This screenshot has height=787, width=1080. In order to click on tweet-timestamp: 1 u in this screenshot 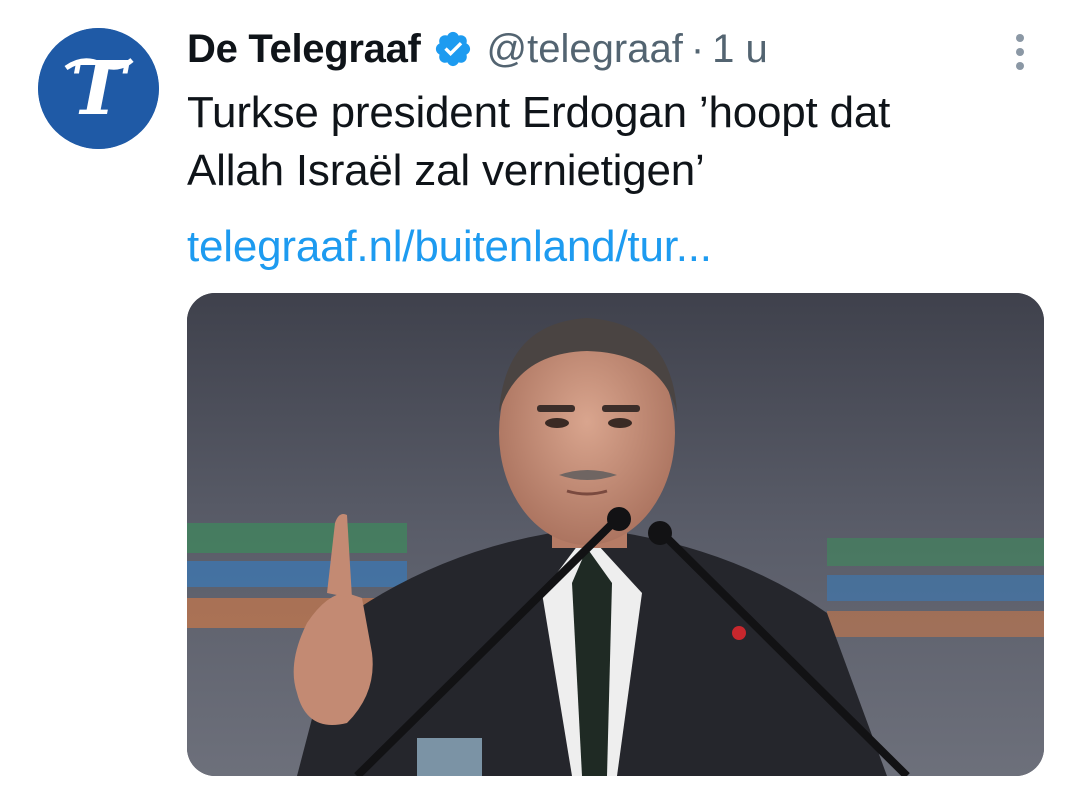, I will do `click(740, 49)`.